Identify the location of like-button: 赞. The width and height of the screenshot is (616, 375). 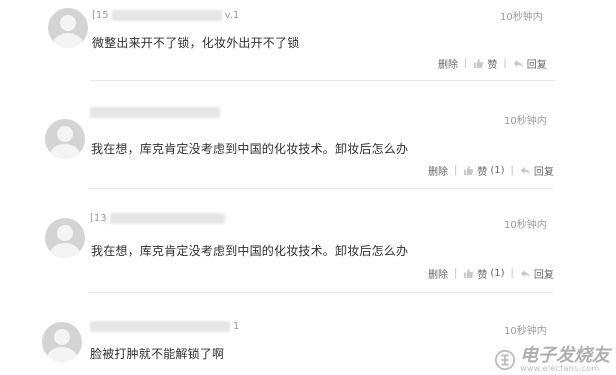
(485, 63).